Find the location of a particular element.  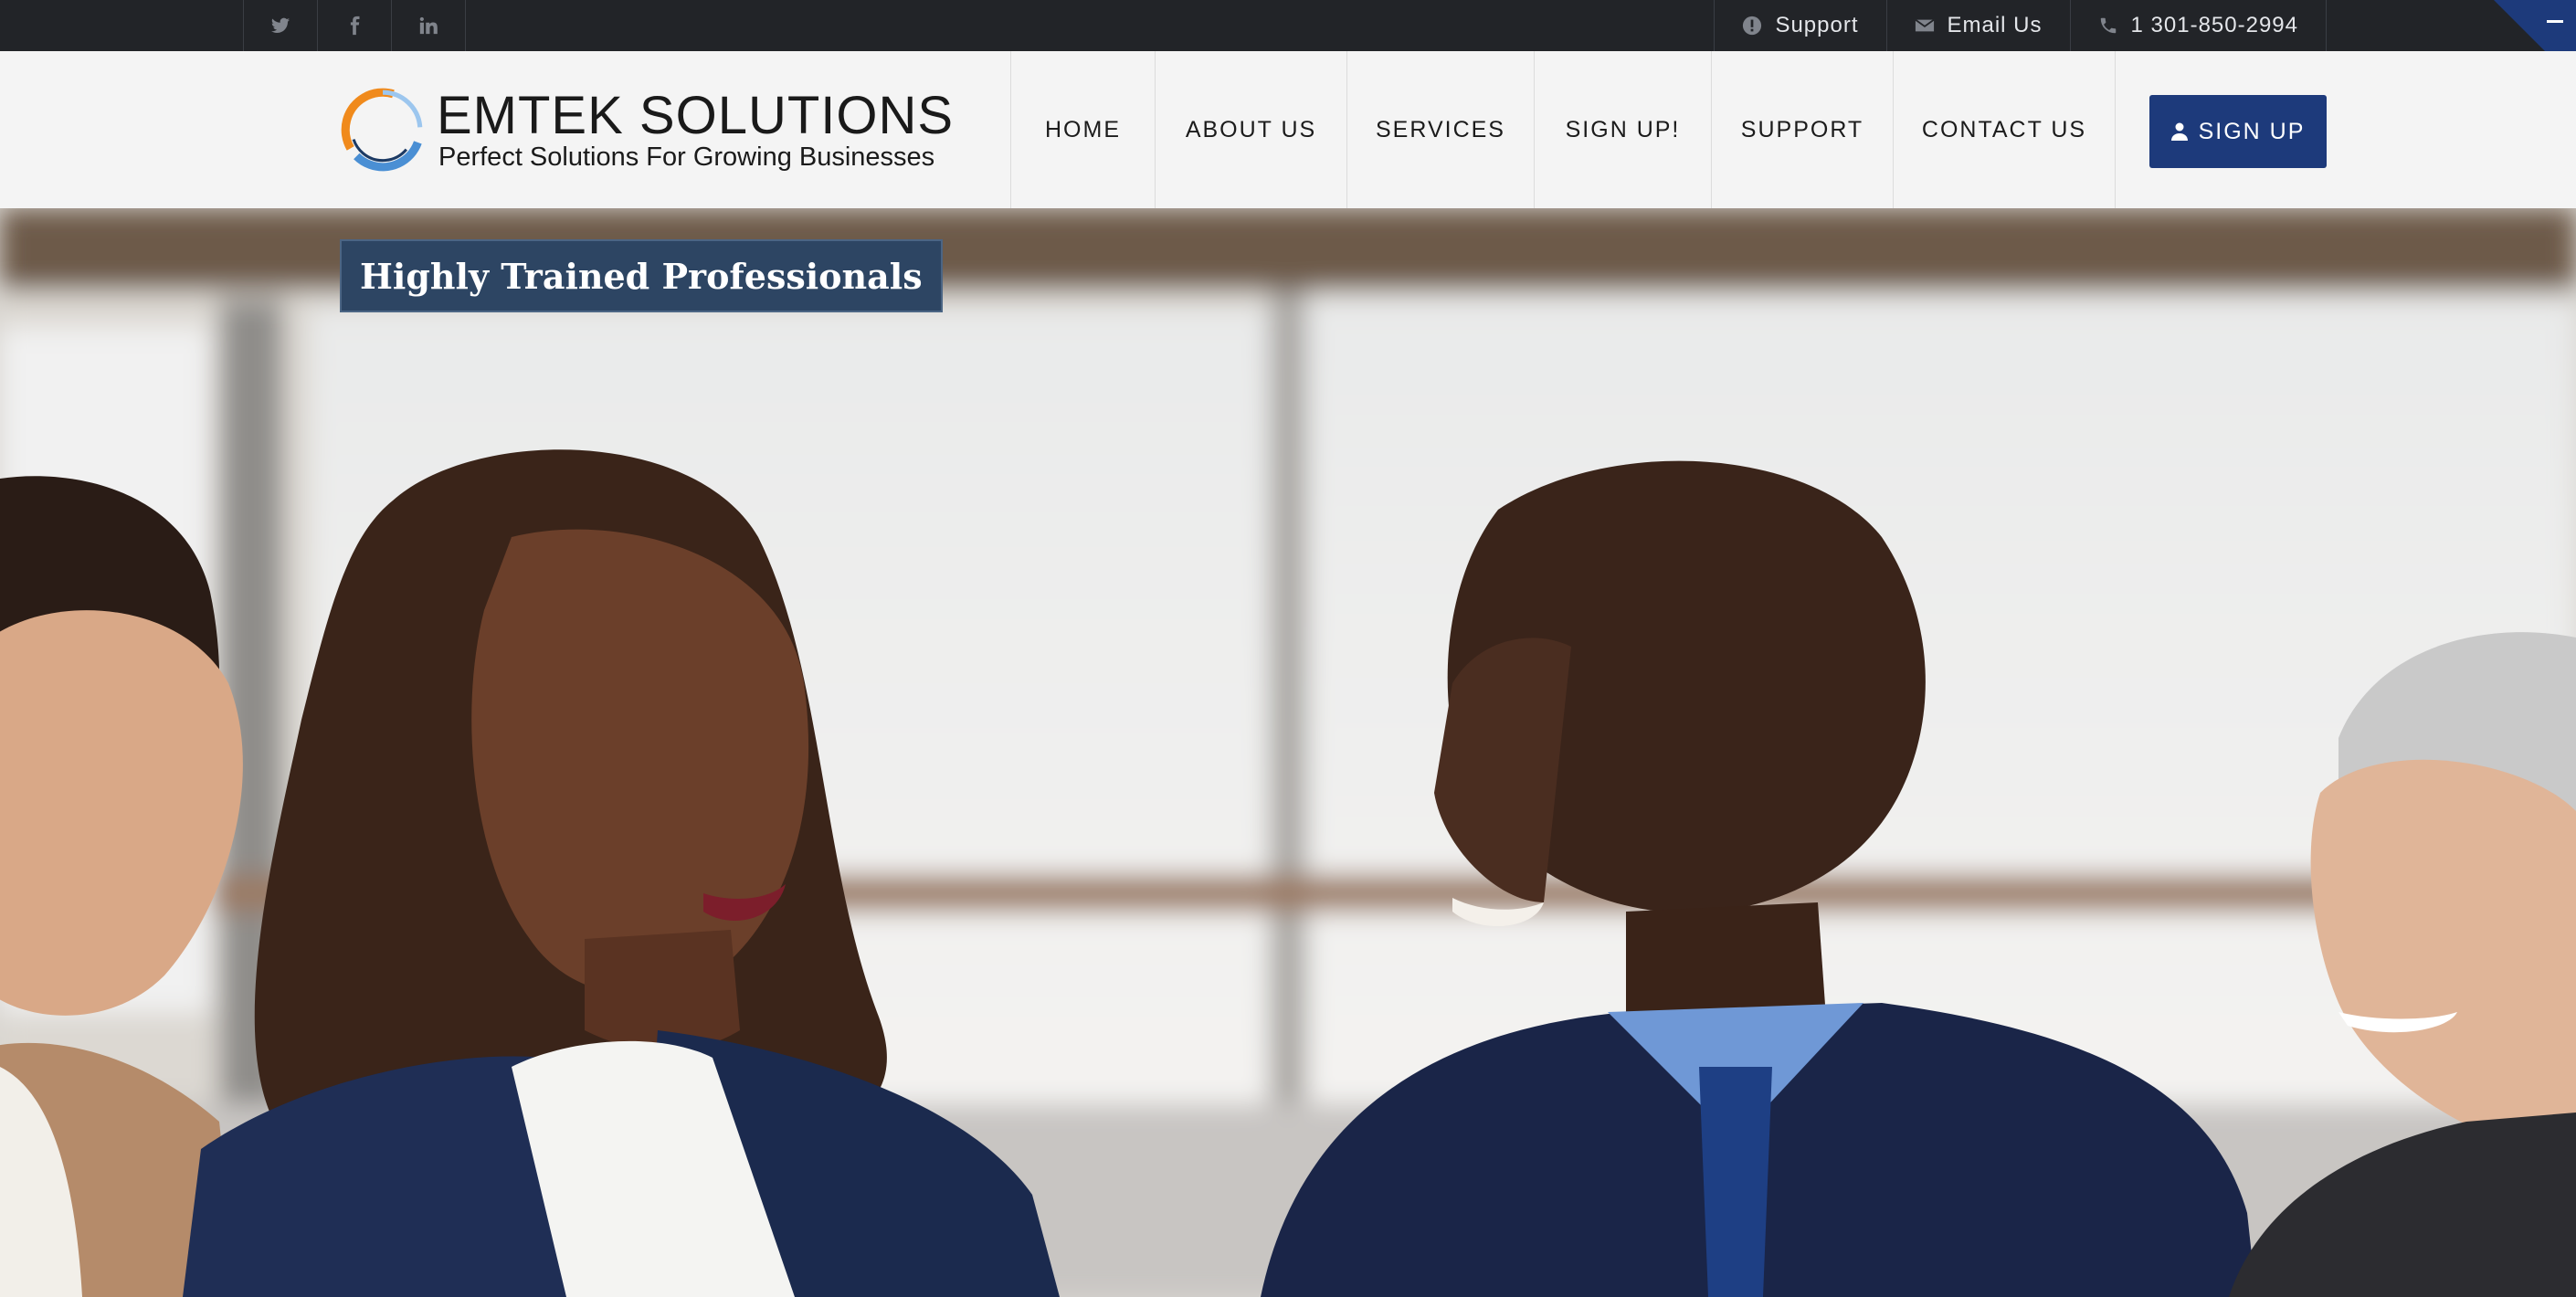

social-links is located at coordinates (354, 25).